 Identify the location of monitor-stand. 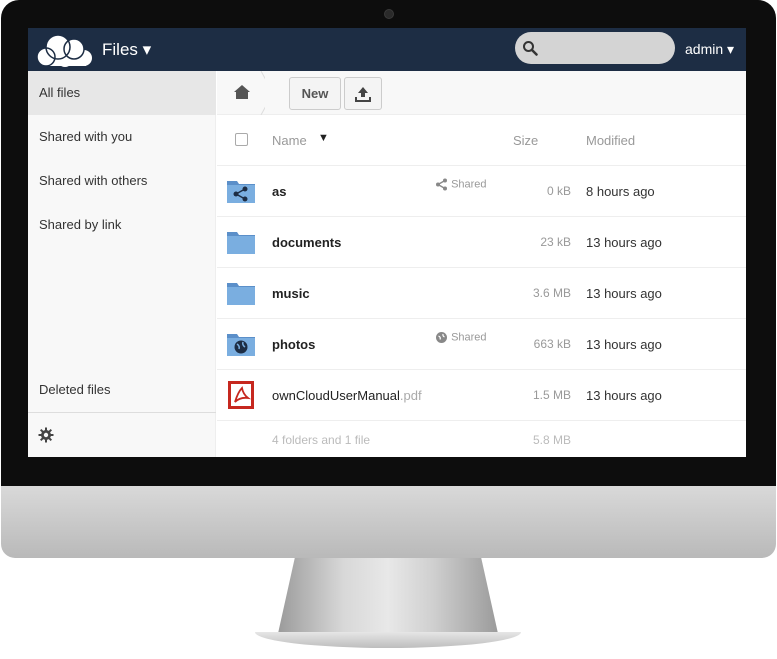
(388, 598).